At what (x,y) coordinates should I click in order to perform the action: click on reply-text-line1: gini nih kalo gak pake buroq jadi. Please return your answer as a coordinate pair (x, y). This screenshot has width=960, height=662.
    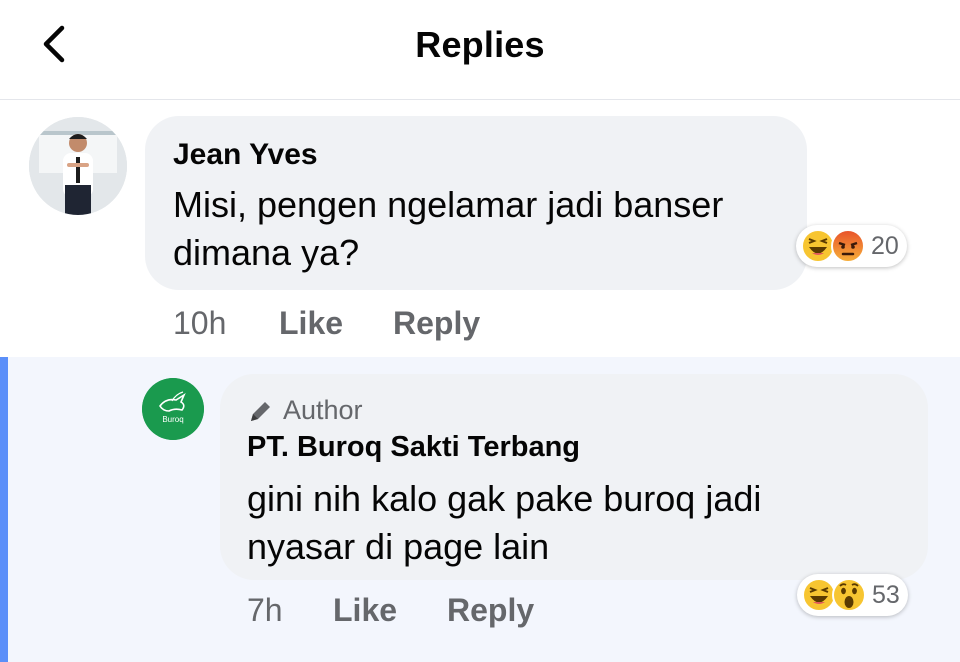
    Looking at the image, I should click on (504, 498).